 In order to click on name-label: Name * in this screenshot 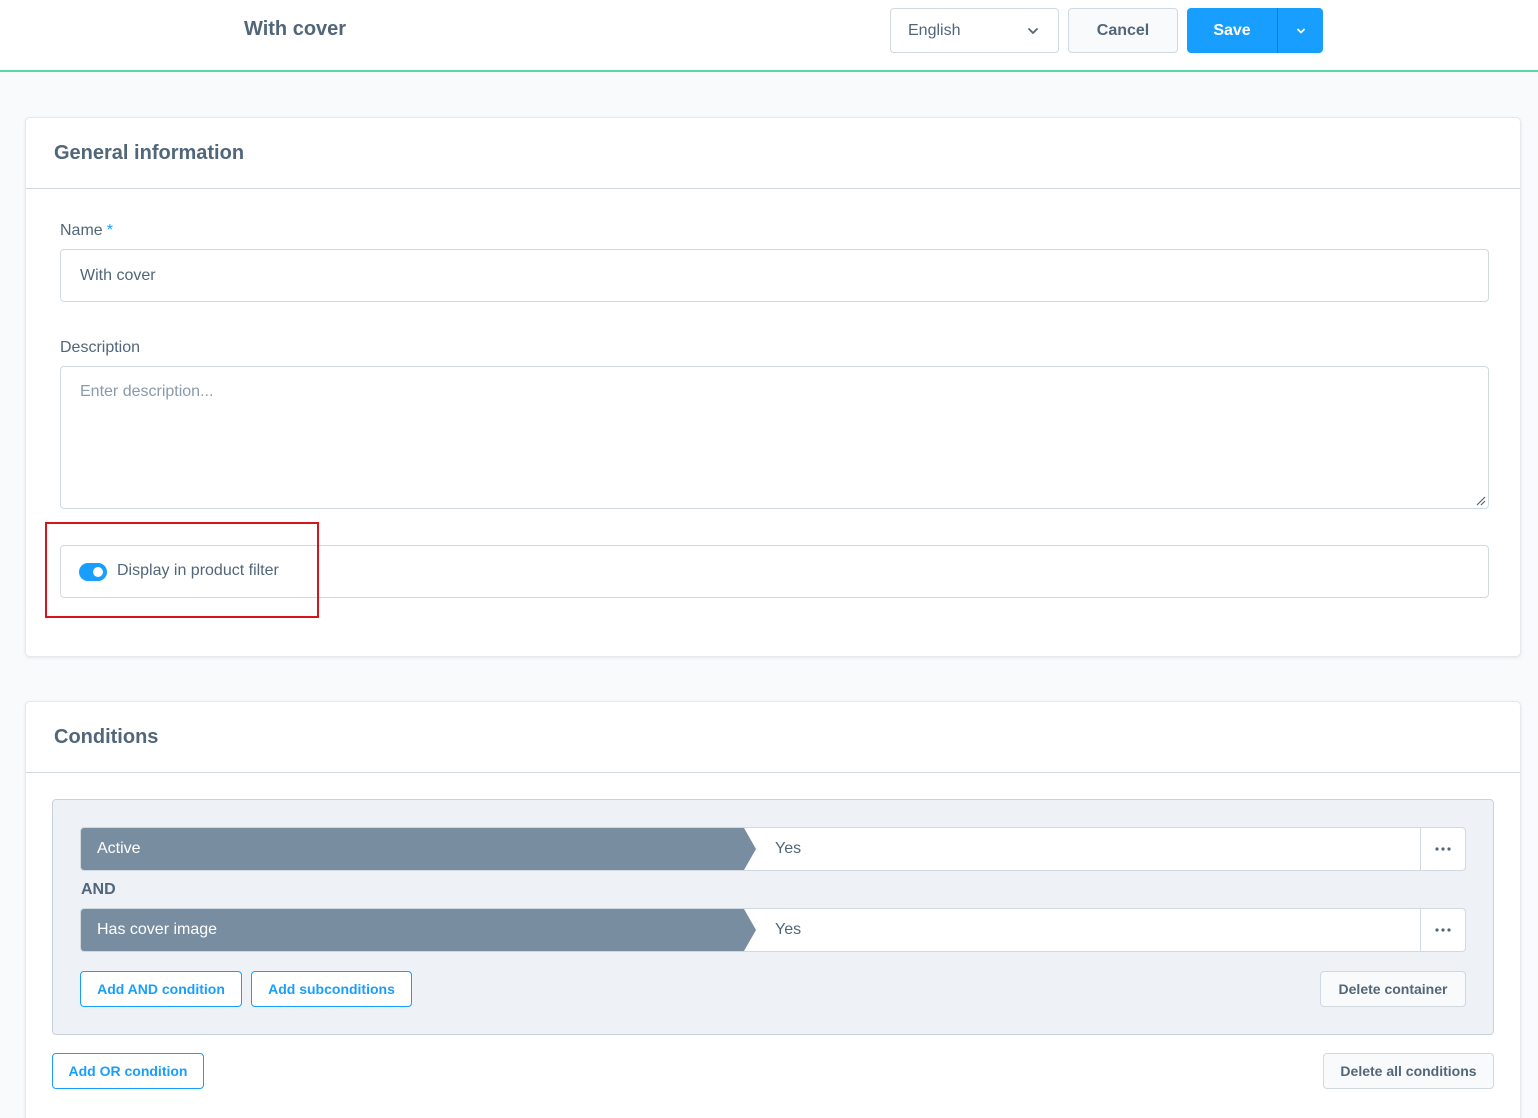, I will do `click(86, 231)`.